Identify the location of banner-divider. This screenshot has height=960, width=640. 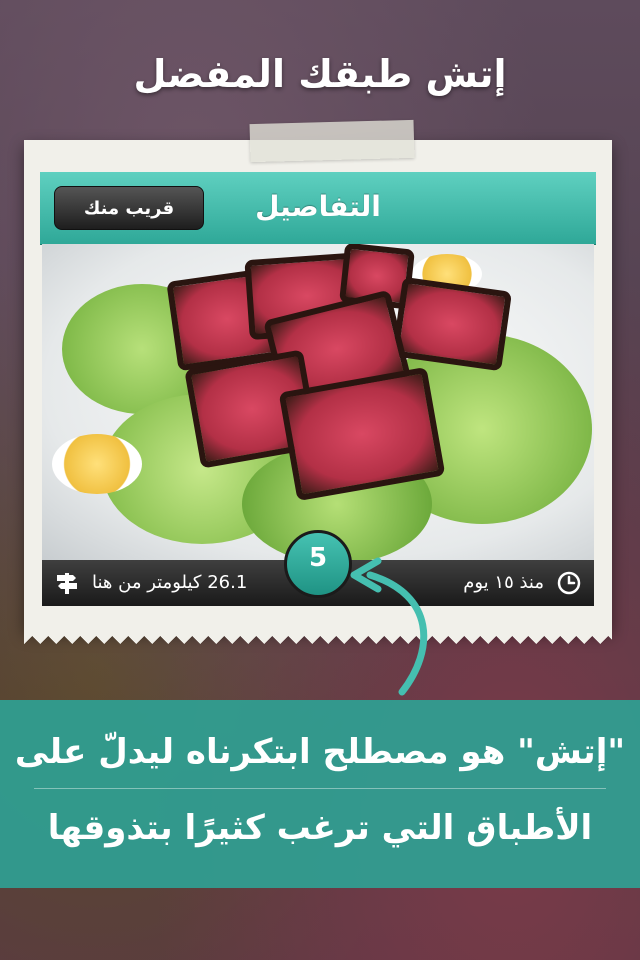
(320, 788).